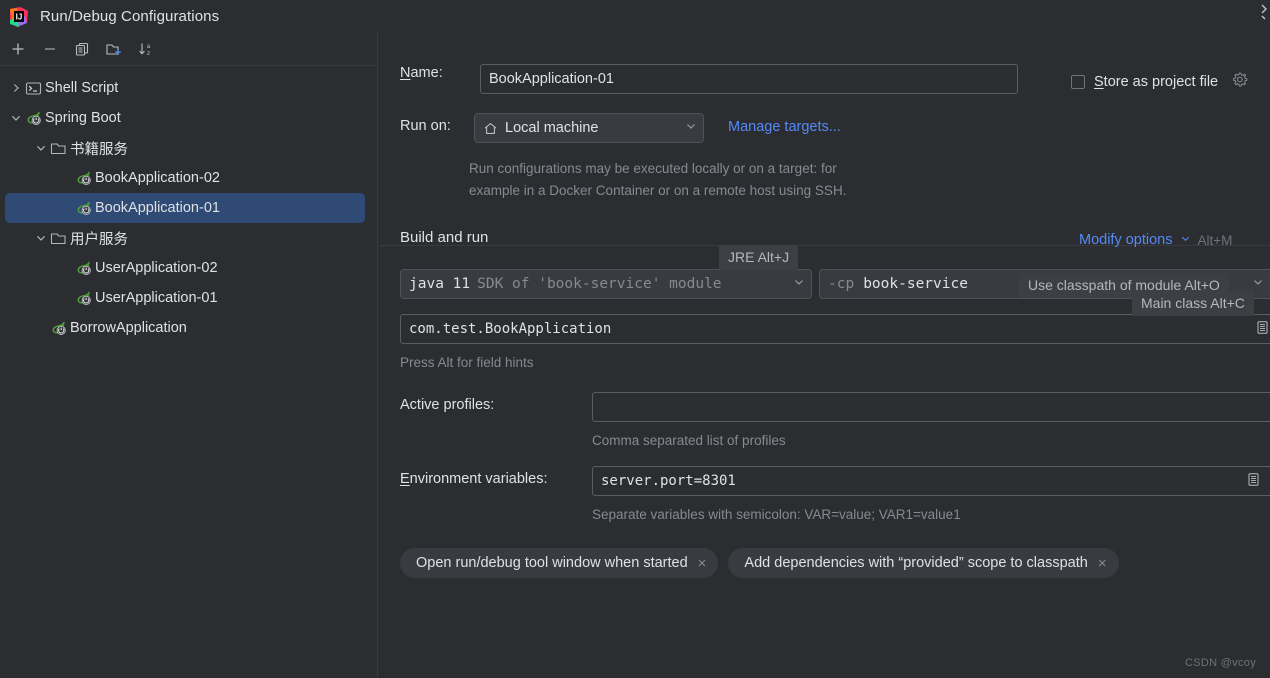 The height and width of the screenshot is (678, 1270). What do you see at coordinates (1239, 82) in the screenshot?
I see `gear-icon` at bounding box center [1239, 82].